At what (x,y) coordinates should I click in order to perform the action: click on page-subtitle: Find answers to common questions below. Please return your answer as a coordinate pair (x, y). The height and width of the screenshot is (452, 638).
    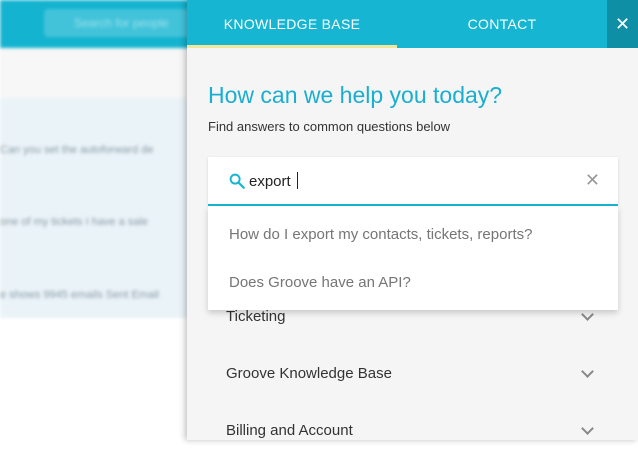
    Looking at the image, I should click on (329, 126).